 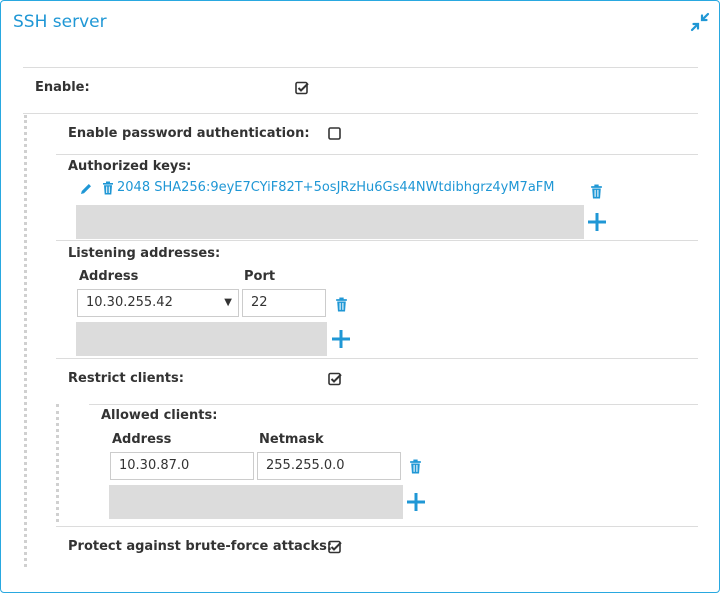 I want to click on listening-addresses-label: Listening addresses:, so click(x=144, y=253).